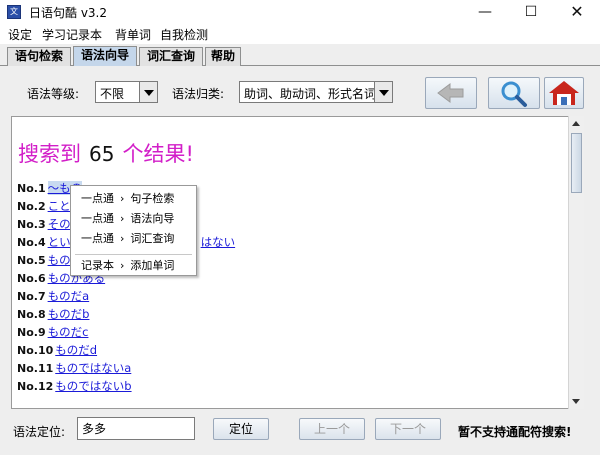 The height and width of the screenshot is (455, 600). Describe the element at coordinates (53, 94) in the screenshot. I see `level-label: 语法等级:` at that location.